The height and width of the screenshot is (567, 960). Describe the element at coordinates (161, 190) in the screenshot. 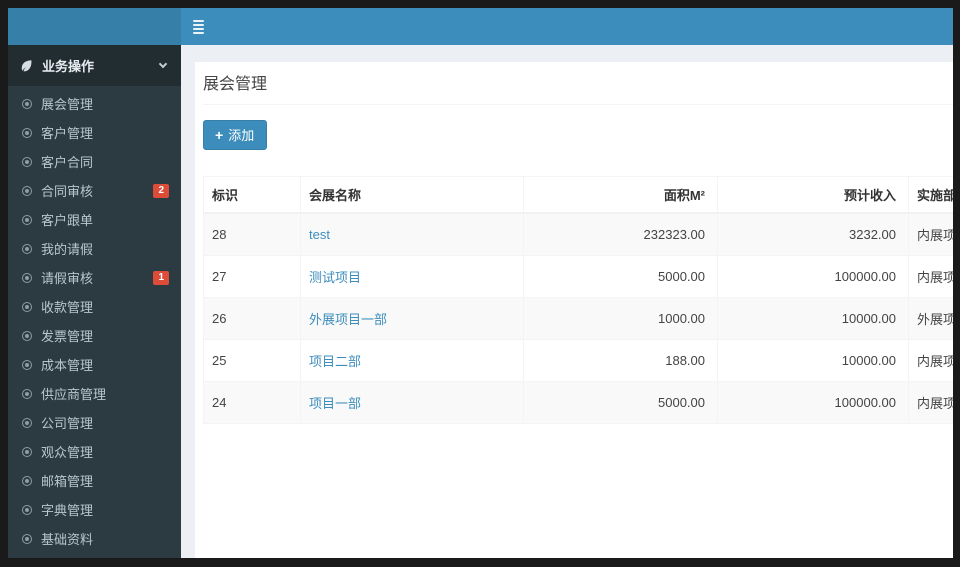

I see `notification-badge: 2` at that location.